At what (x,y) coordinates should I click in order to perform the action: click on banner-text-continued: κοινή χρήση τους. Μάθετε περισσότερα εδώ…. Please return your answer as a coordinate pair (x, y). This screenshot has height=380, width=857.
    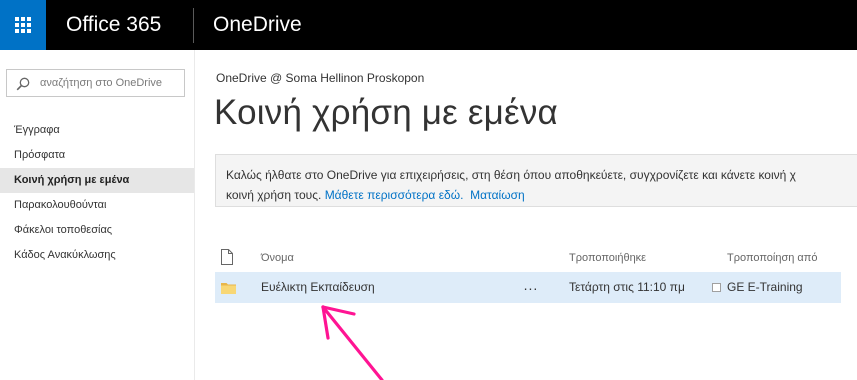
    Looking at the image, I should click on (541, 195).